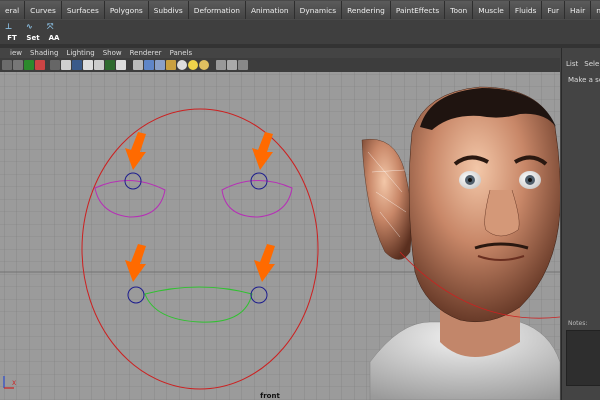  What do you see at coordinates (12, 32) in the screenshot?
I see `shelf-button-ft: ⊥ FT` at bounding box center [12, 32].